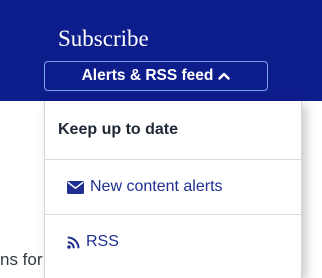 The image size is (322, 278). What do you see at coordinates (147, 75) in the screenshot?
I see `alerts-rss-toggle-label: Alerts & RSS feed` at bounding box center [147, 75].